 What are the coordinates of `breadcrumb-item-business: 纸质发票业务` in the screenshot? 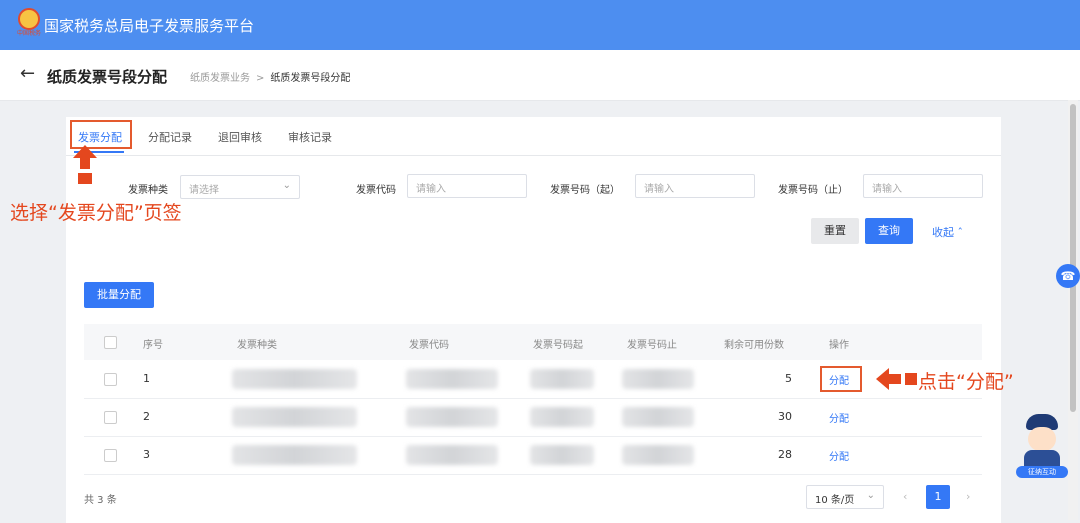 It's located at (220, 78).